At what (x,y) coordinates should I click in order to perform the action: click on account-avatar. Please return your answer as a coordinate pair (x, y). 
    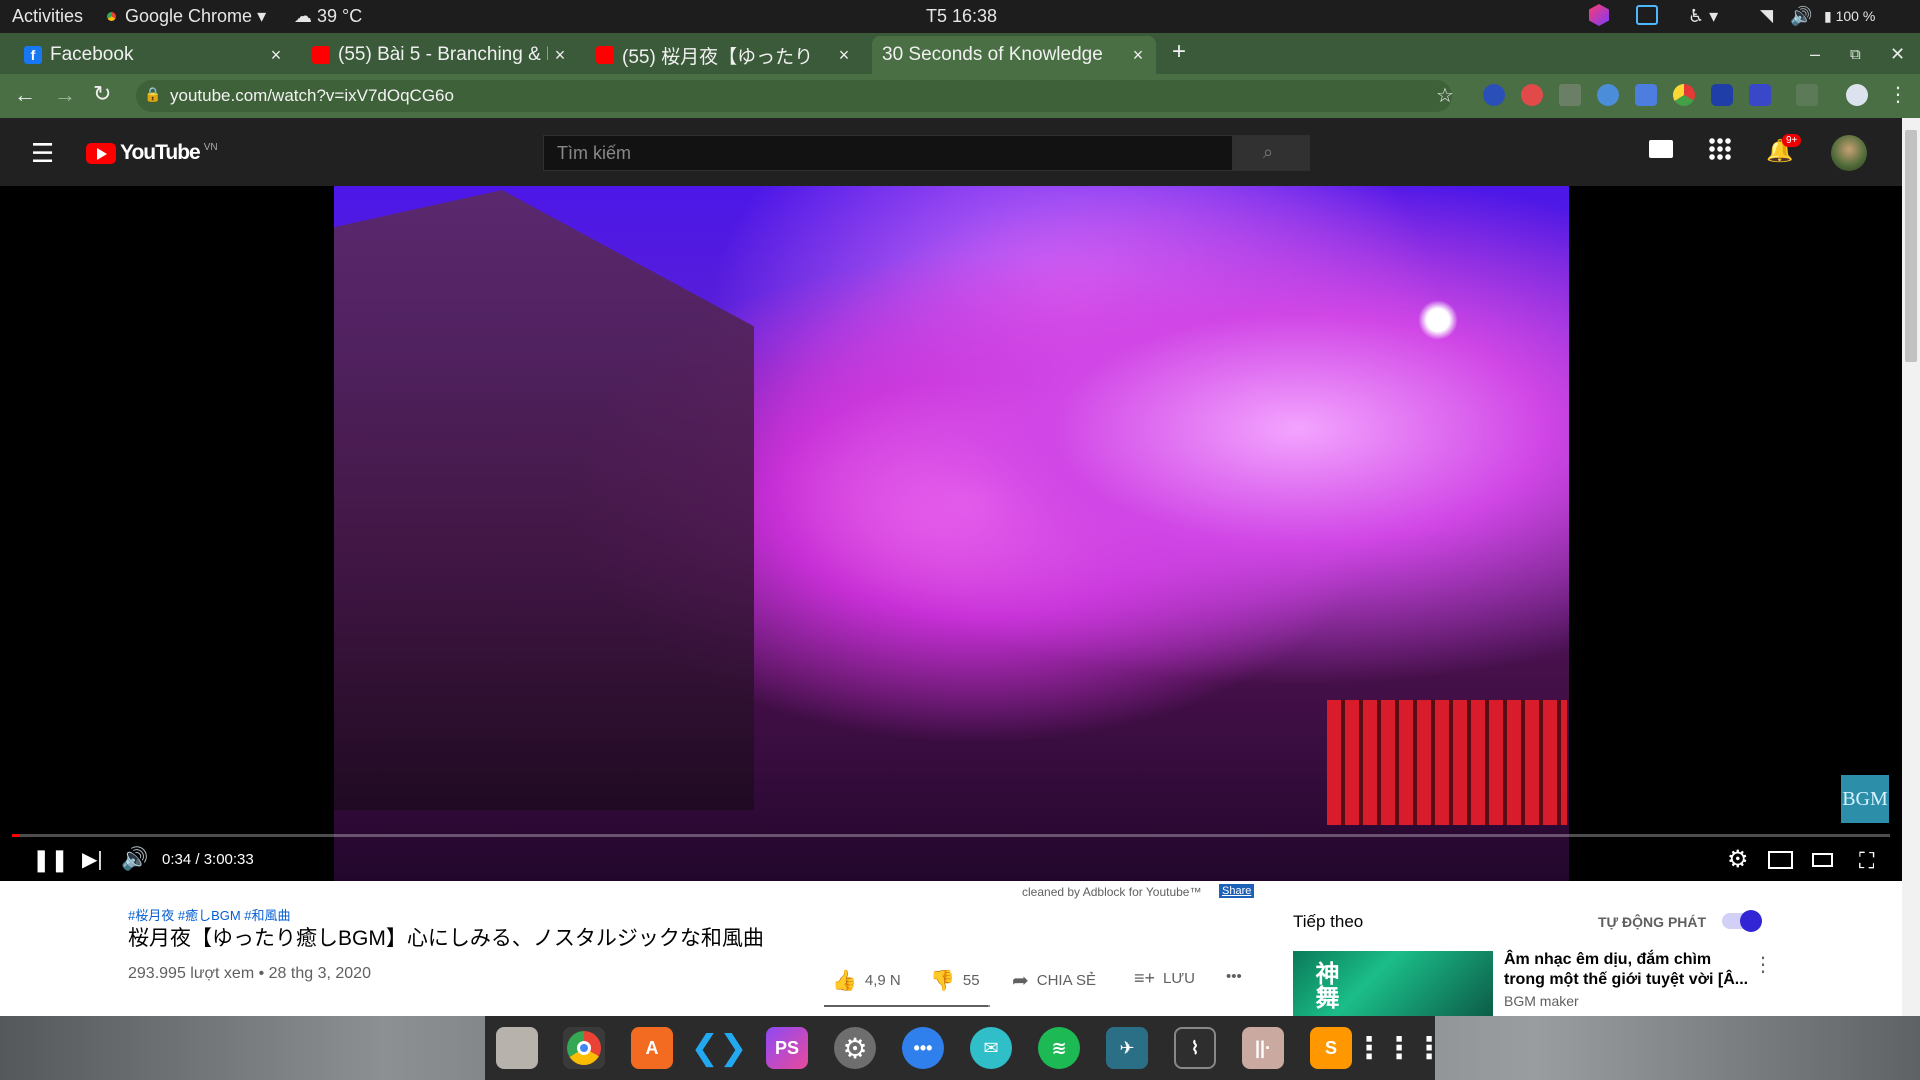
    Looking at the image, I should click on (1849, 153).